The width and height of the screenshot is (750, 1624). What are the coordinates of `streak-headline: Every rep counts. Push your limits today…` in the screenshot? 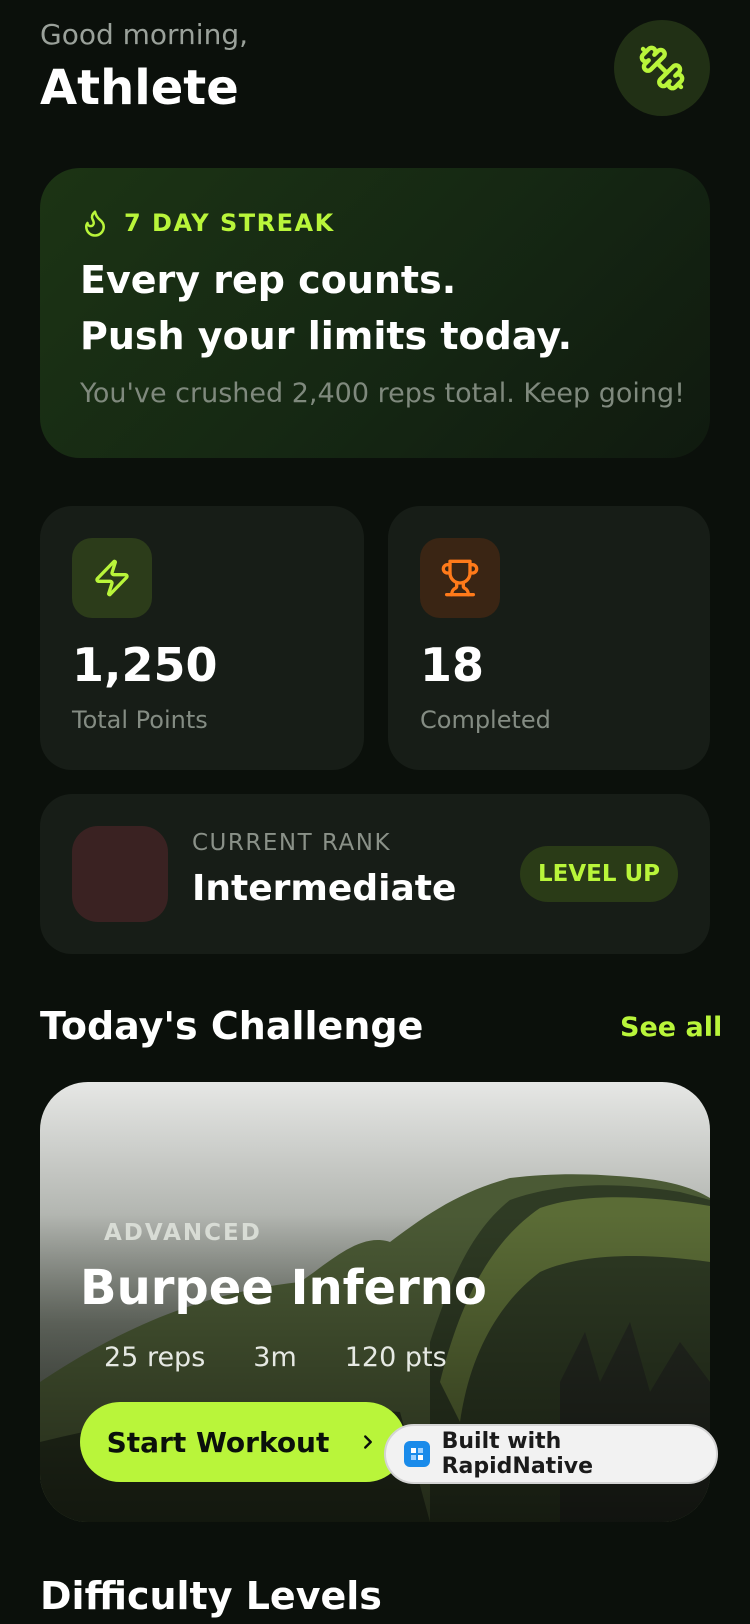 It's located at (326, 308).